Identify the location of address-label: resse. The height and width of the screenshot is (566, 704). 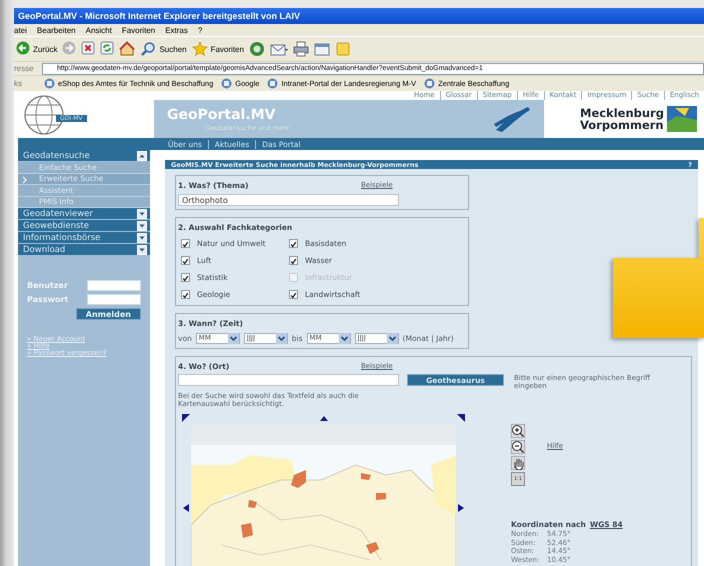
(24, 68).